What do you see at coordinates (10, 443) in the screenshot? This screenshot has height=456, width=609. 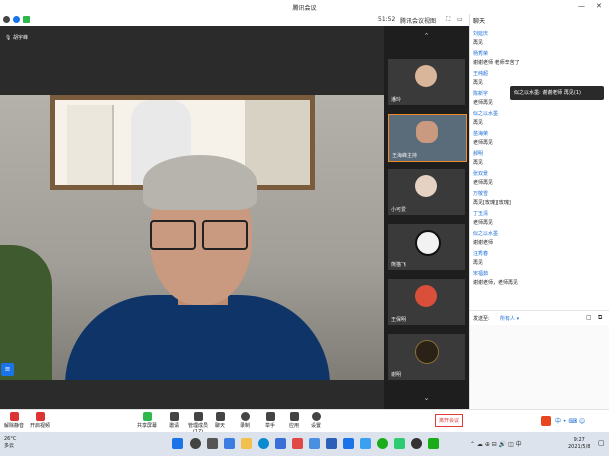 I see `weather-widget: 26°C 多云` at bounding box center [10, 443].